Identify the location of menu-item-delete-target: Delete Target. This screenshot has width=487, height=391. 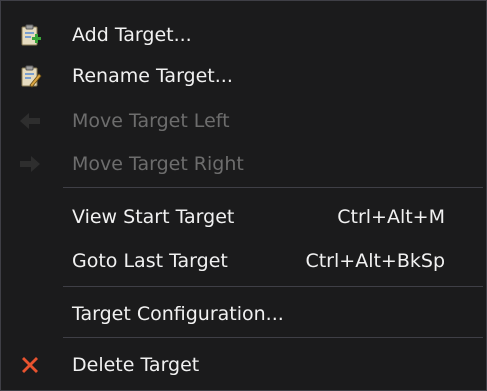
(243, 365).